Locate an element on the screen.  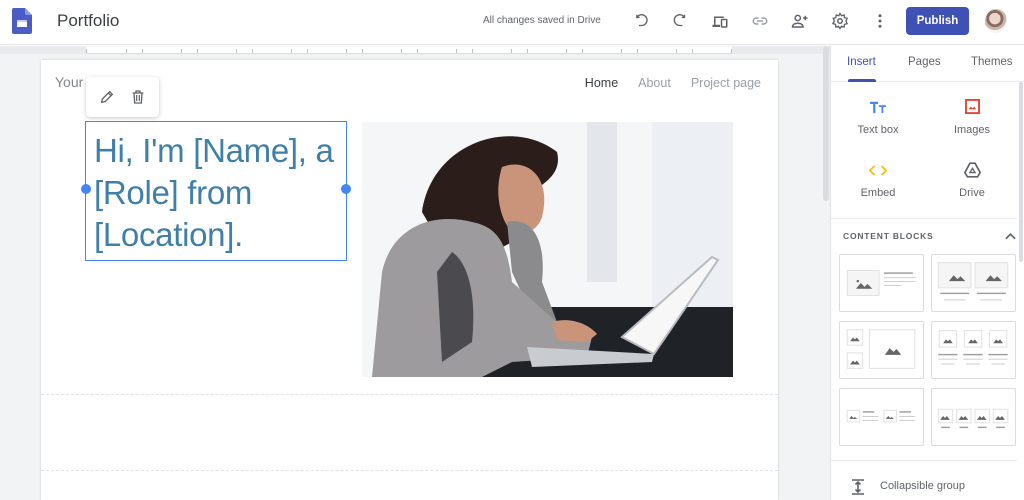
undo-icon is located at coordinates (641, 21).